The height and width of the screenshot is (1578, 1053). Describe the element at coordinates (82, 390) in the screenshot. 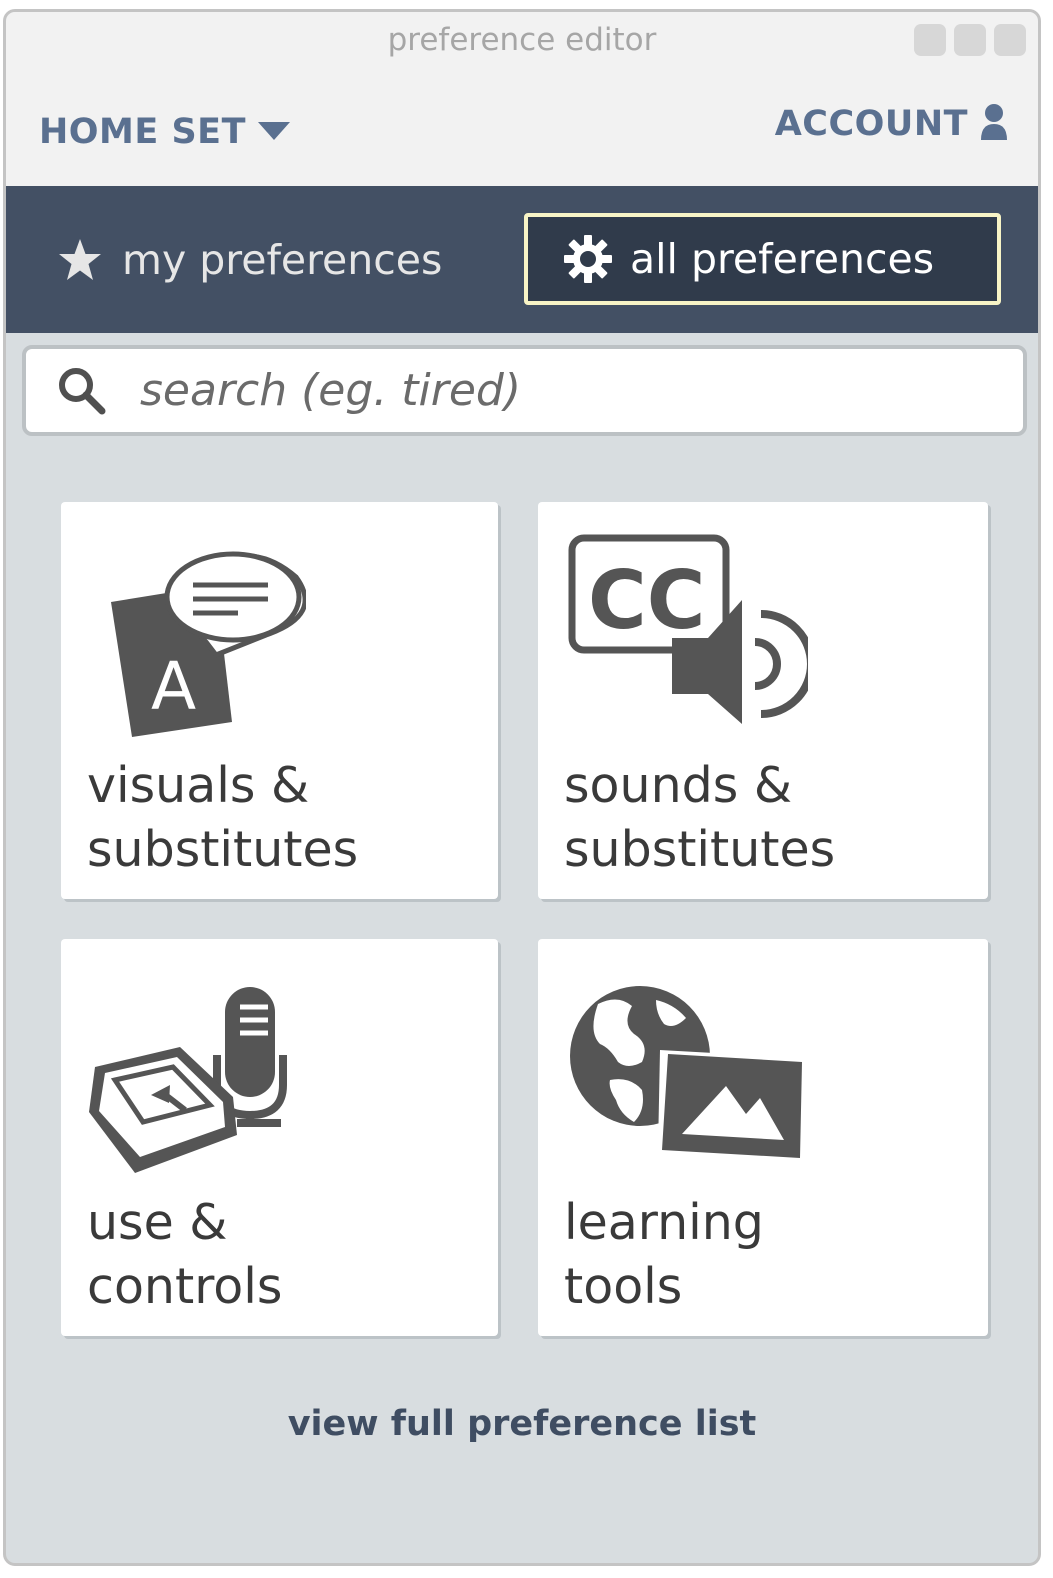

I see `search-icon` at that location.